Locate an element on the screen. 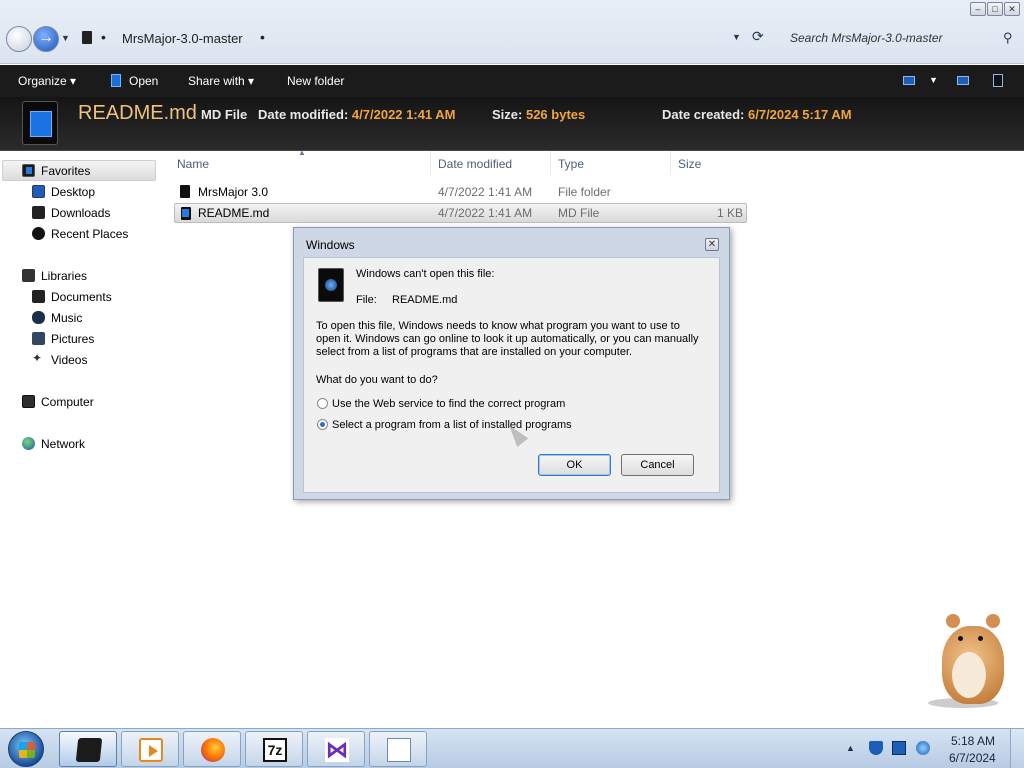  nav-downloads: Downloads is located at coordinates (80, 213).